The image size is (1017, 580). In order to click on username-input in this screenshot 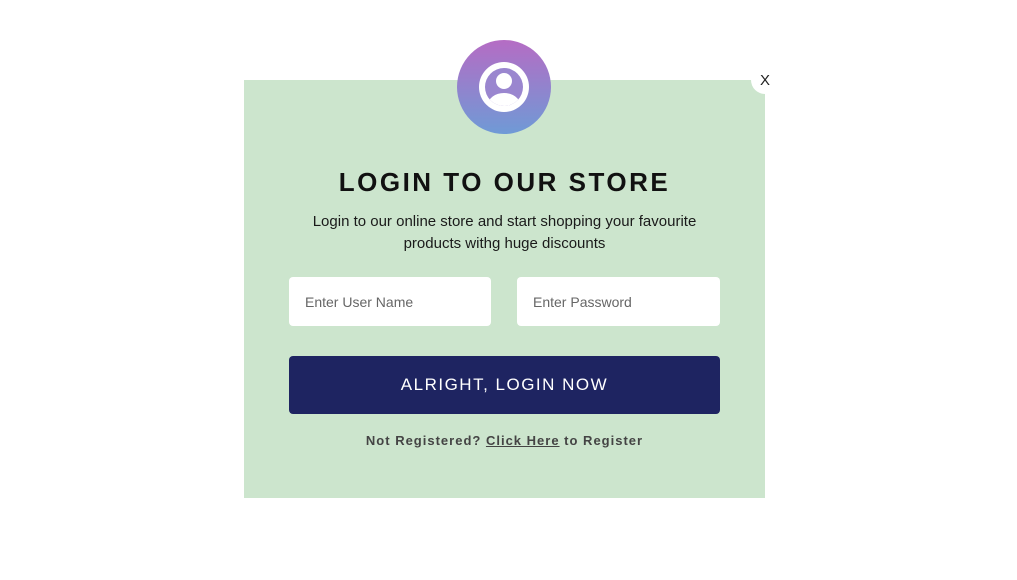, I will do `click(390, 301)`.